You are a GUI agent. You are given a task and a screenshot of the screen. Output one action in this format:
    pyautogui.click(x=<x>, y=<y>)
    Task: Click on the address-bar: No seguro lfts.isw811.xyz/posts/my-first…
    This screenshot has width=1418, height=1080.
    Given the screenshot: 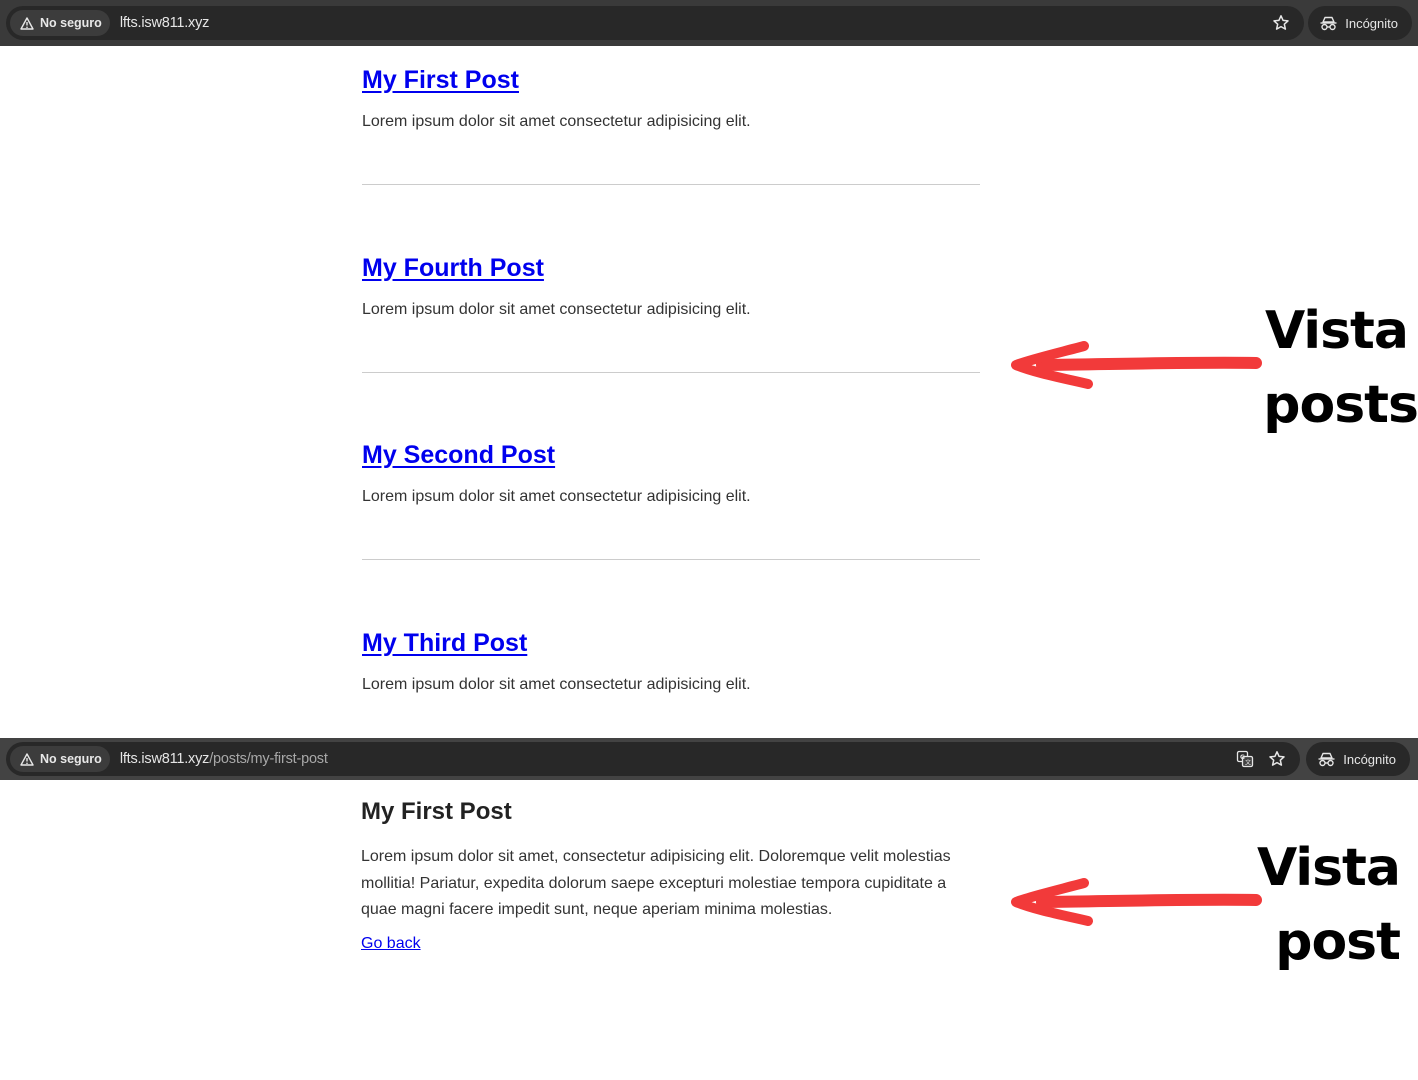 What is the action you would take?
    pyautogui.click(x=653, y=759)
    